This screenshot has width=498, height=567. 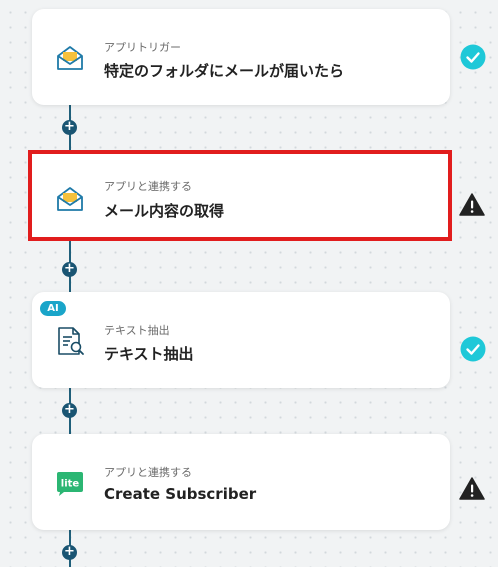 I want to click on lite-logo-text: lite, so click(x=70, y=484).